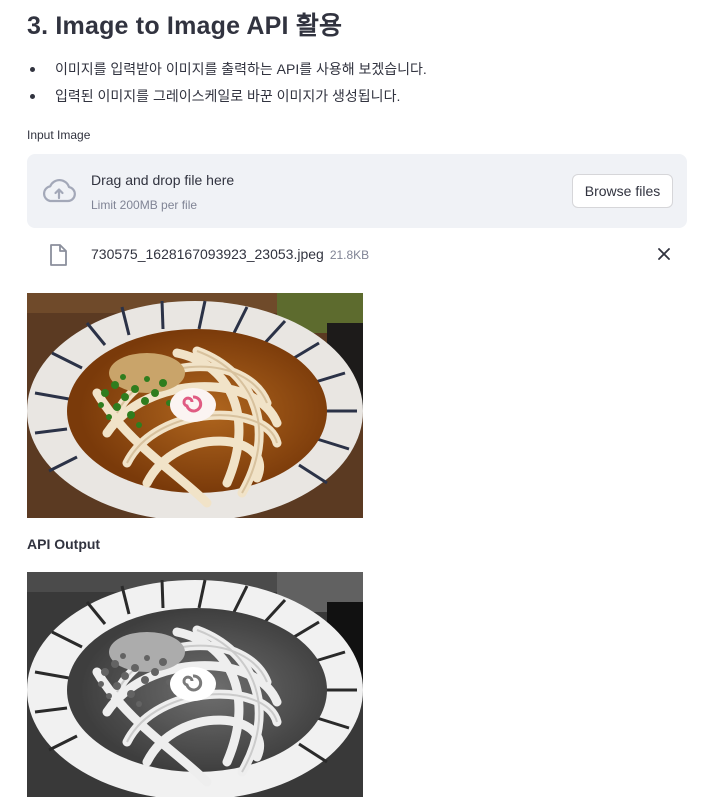 The width and height of the screenshot is (711, 809). Describe the element at coordinates (664, 254) in the screenshot. I see `close-icon` at that location.